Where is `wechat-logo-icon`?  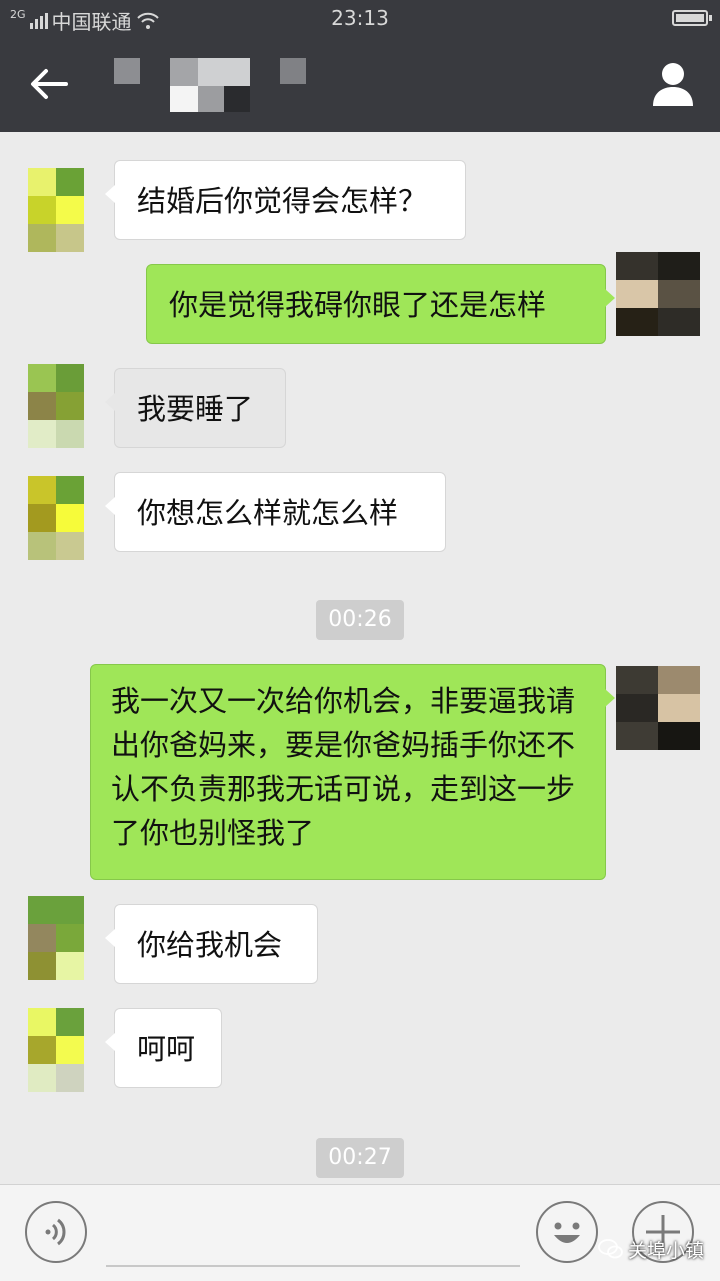 wechat-logo-icon is located at coordinates (610, 1249).